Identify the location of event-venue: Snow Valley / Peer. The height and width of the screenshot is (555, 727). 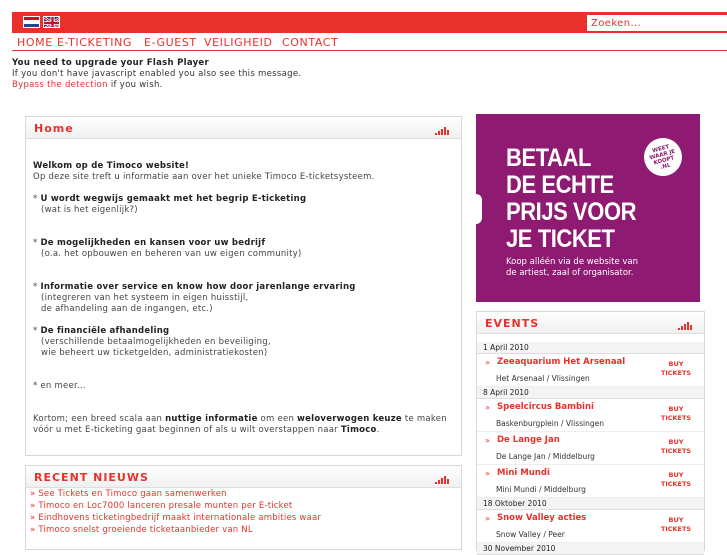
(530, 534).